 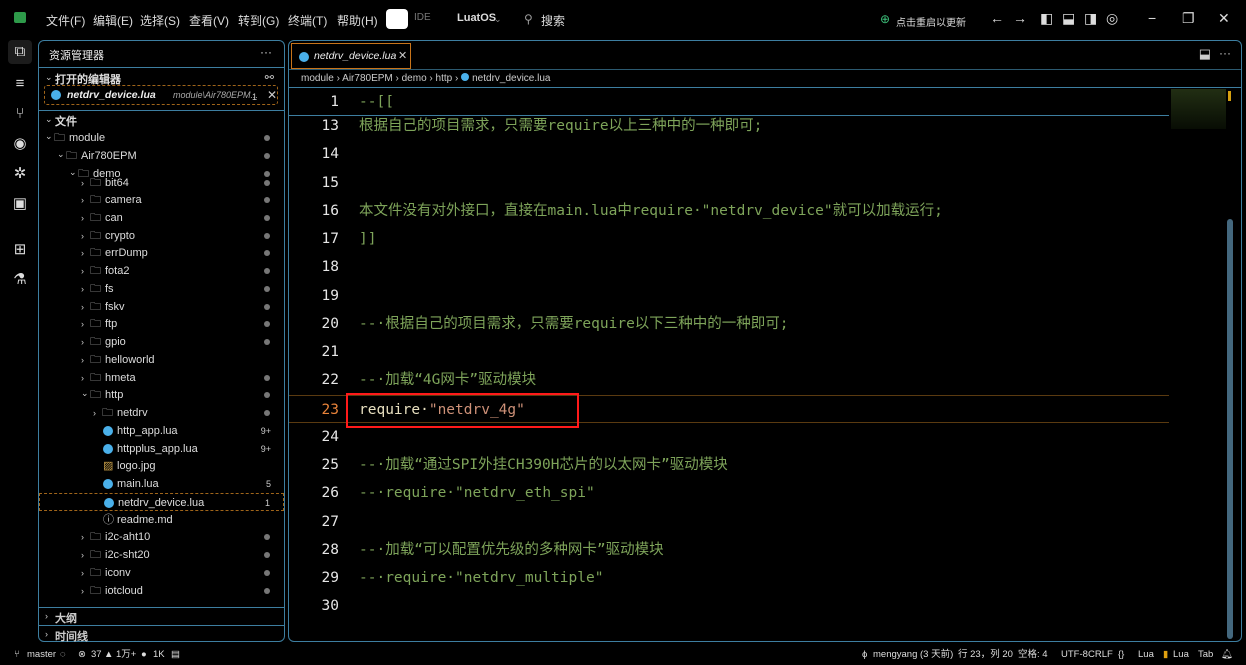 I want to click on ide-toggle-icon, so click(x=397, y=19).